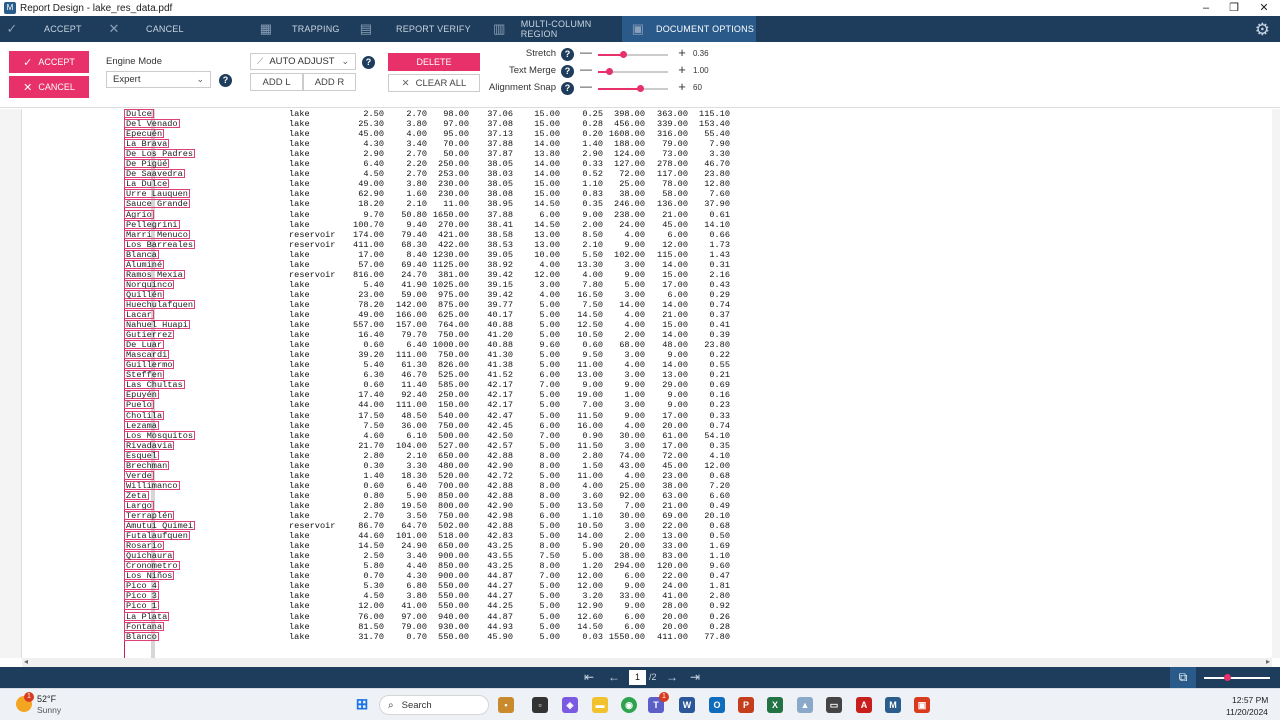 This screenshot has width=1280, height=720. What do you see at coordinates (1264, 8) in the screenshot?
I see `close-window-icon: ✕` at bounding box center [1264, 8].